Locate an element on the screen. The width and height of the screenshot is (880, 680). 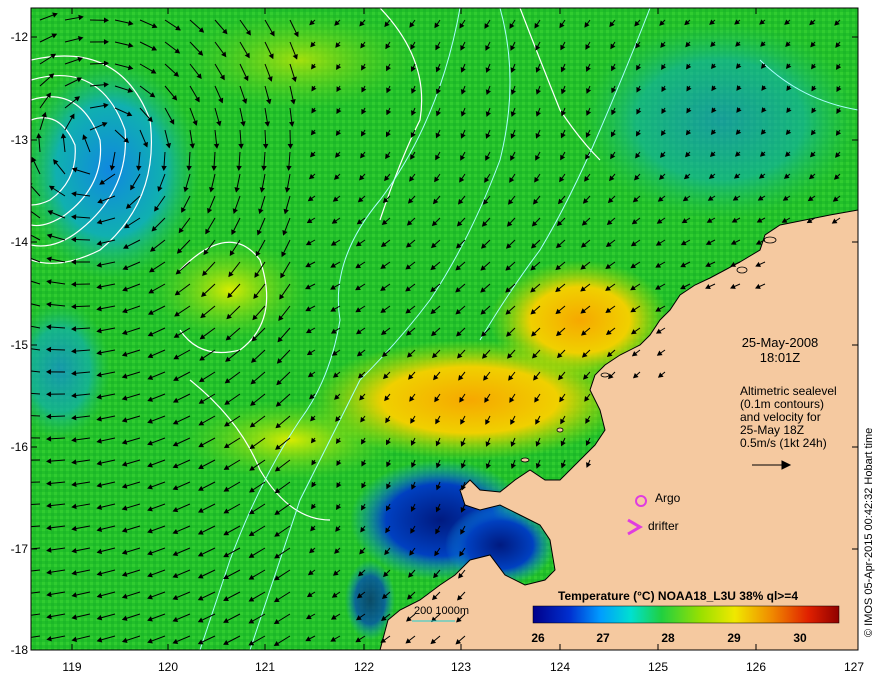
colorbar-tick: 30 is located at coordinates (800, 638).